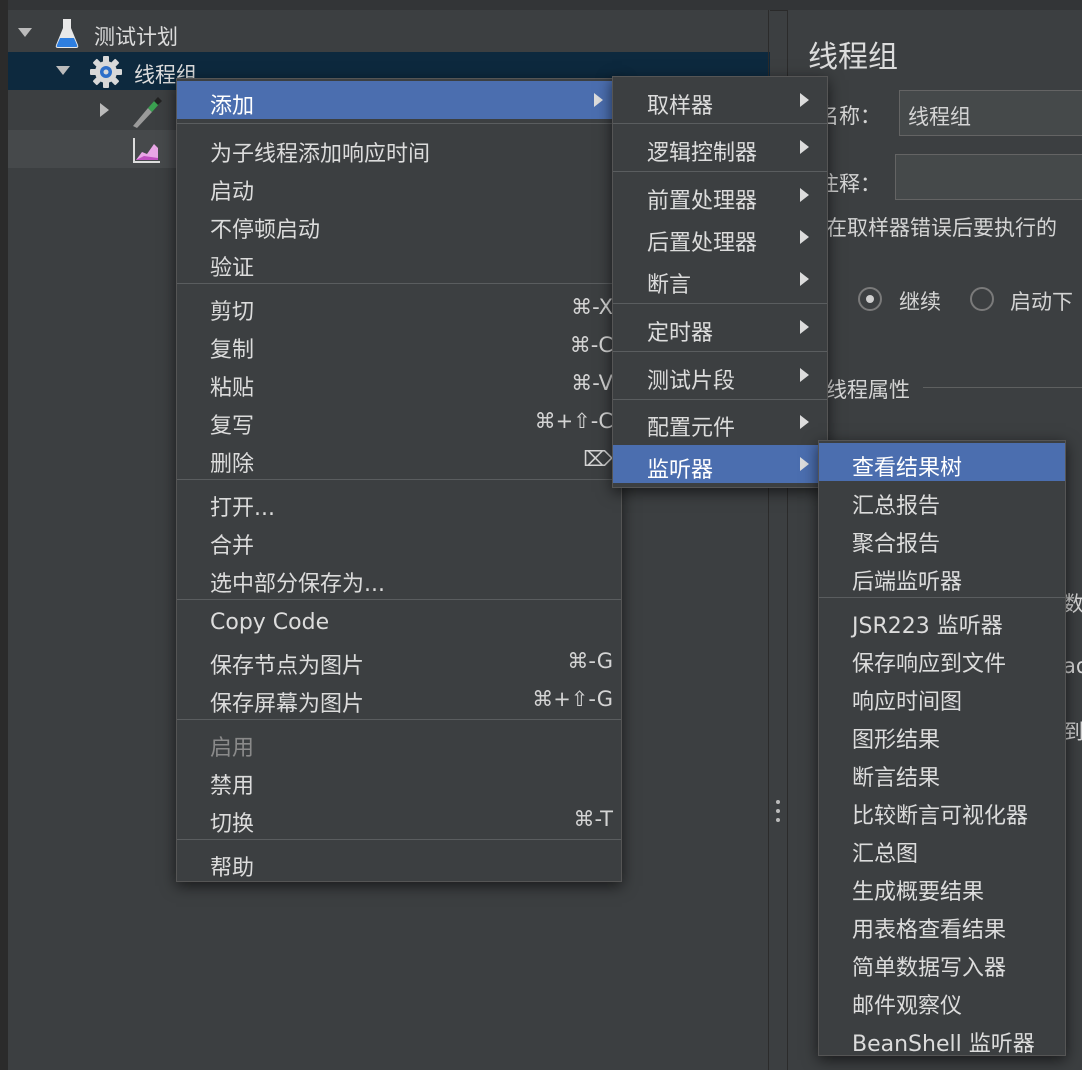  What do you see at coordinates (389, 33) in the screenshot?
I see `tree-node-test-plan: 测试计划` at bounding box center [389, 33].